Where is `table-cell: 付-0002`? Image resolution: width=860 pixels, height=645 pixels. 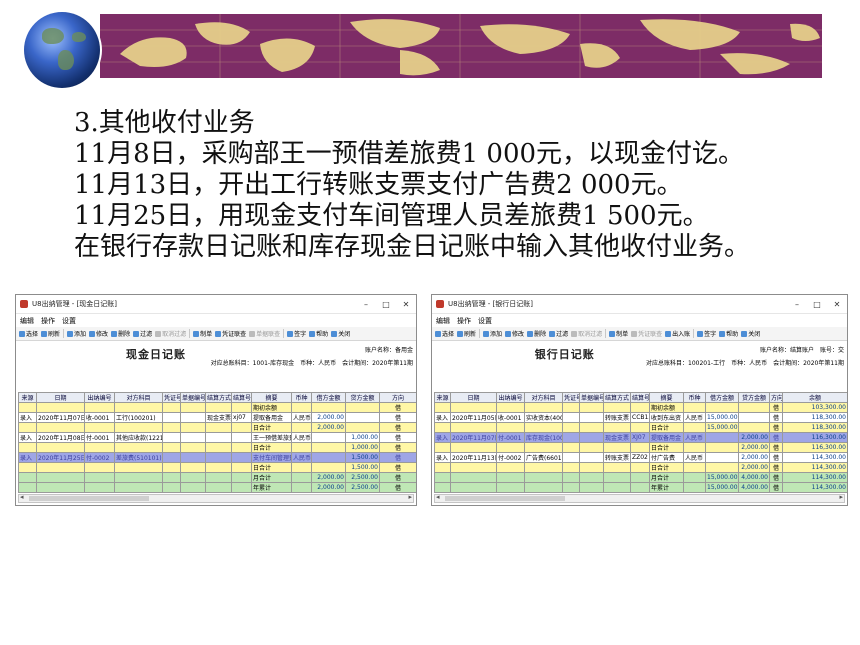
table-cell: 付-0002 is located at coordinates (510, 457).